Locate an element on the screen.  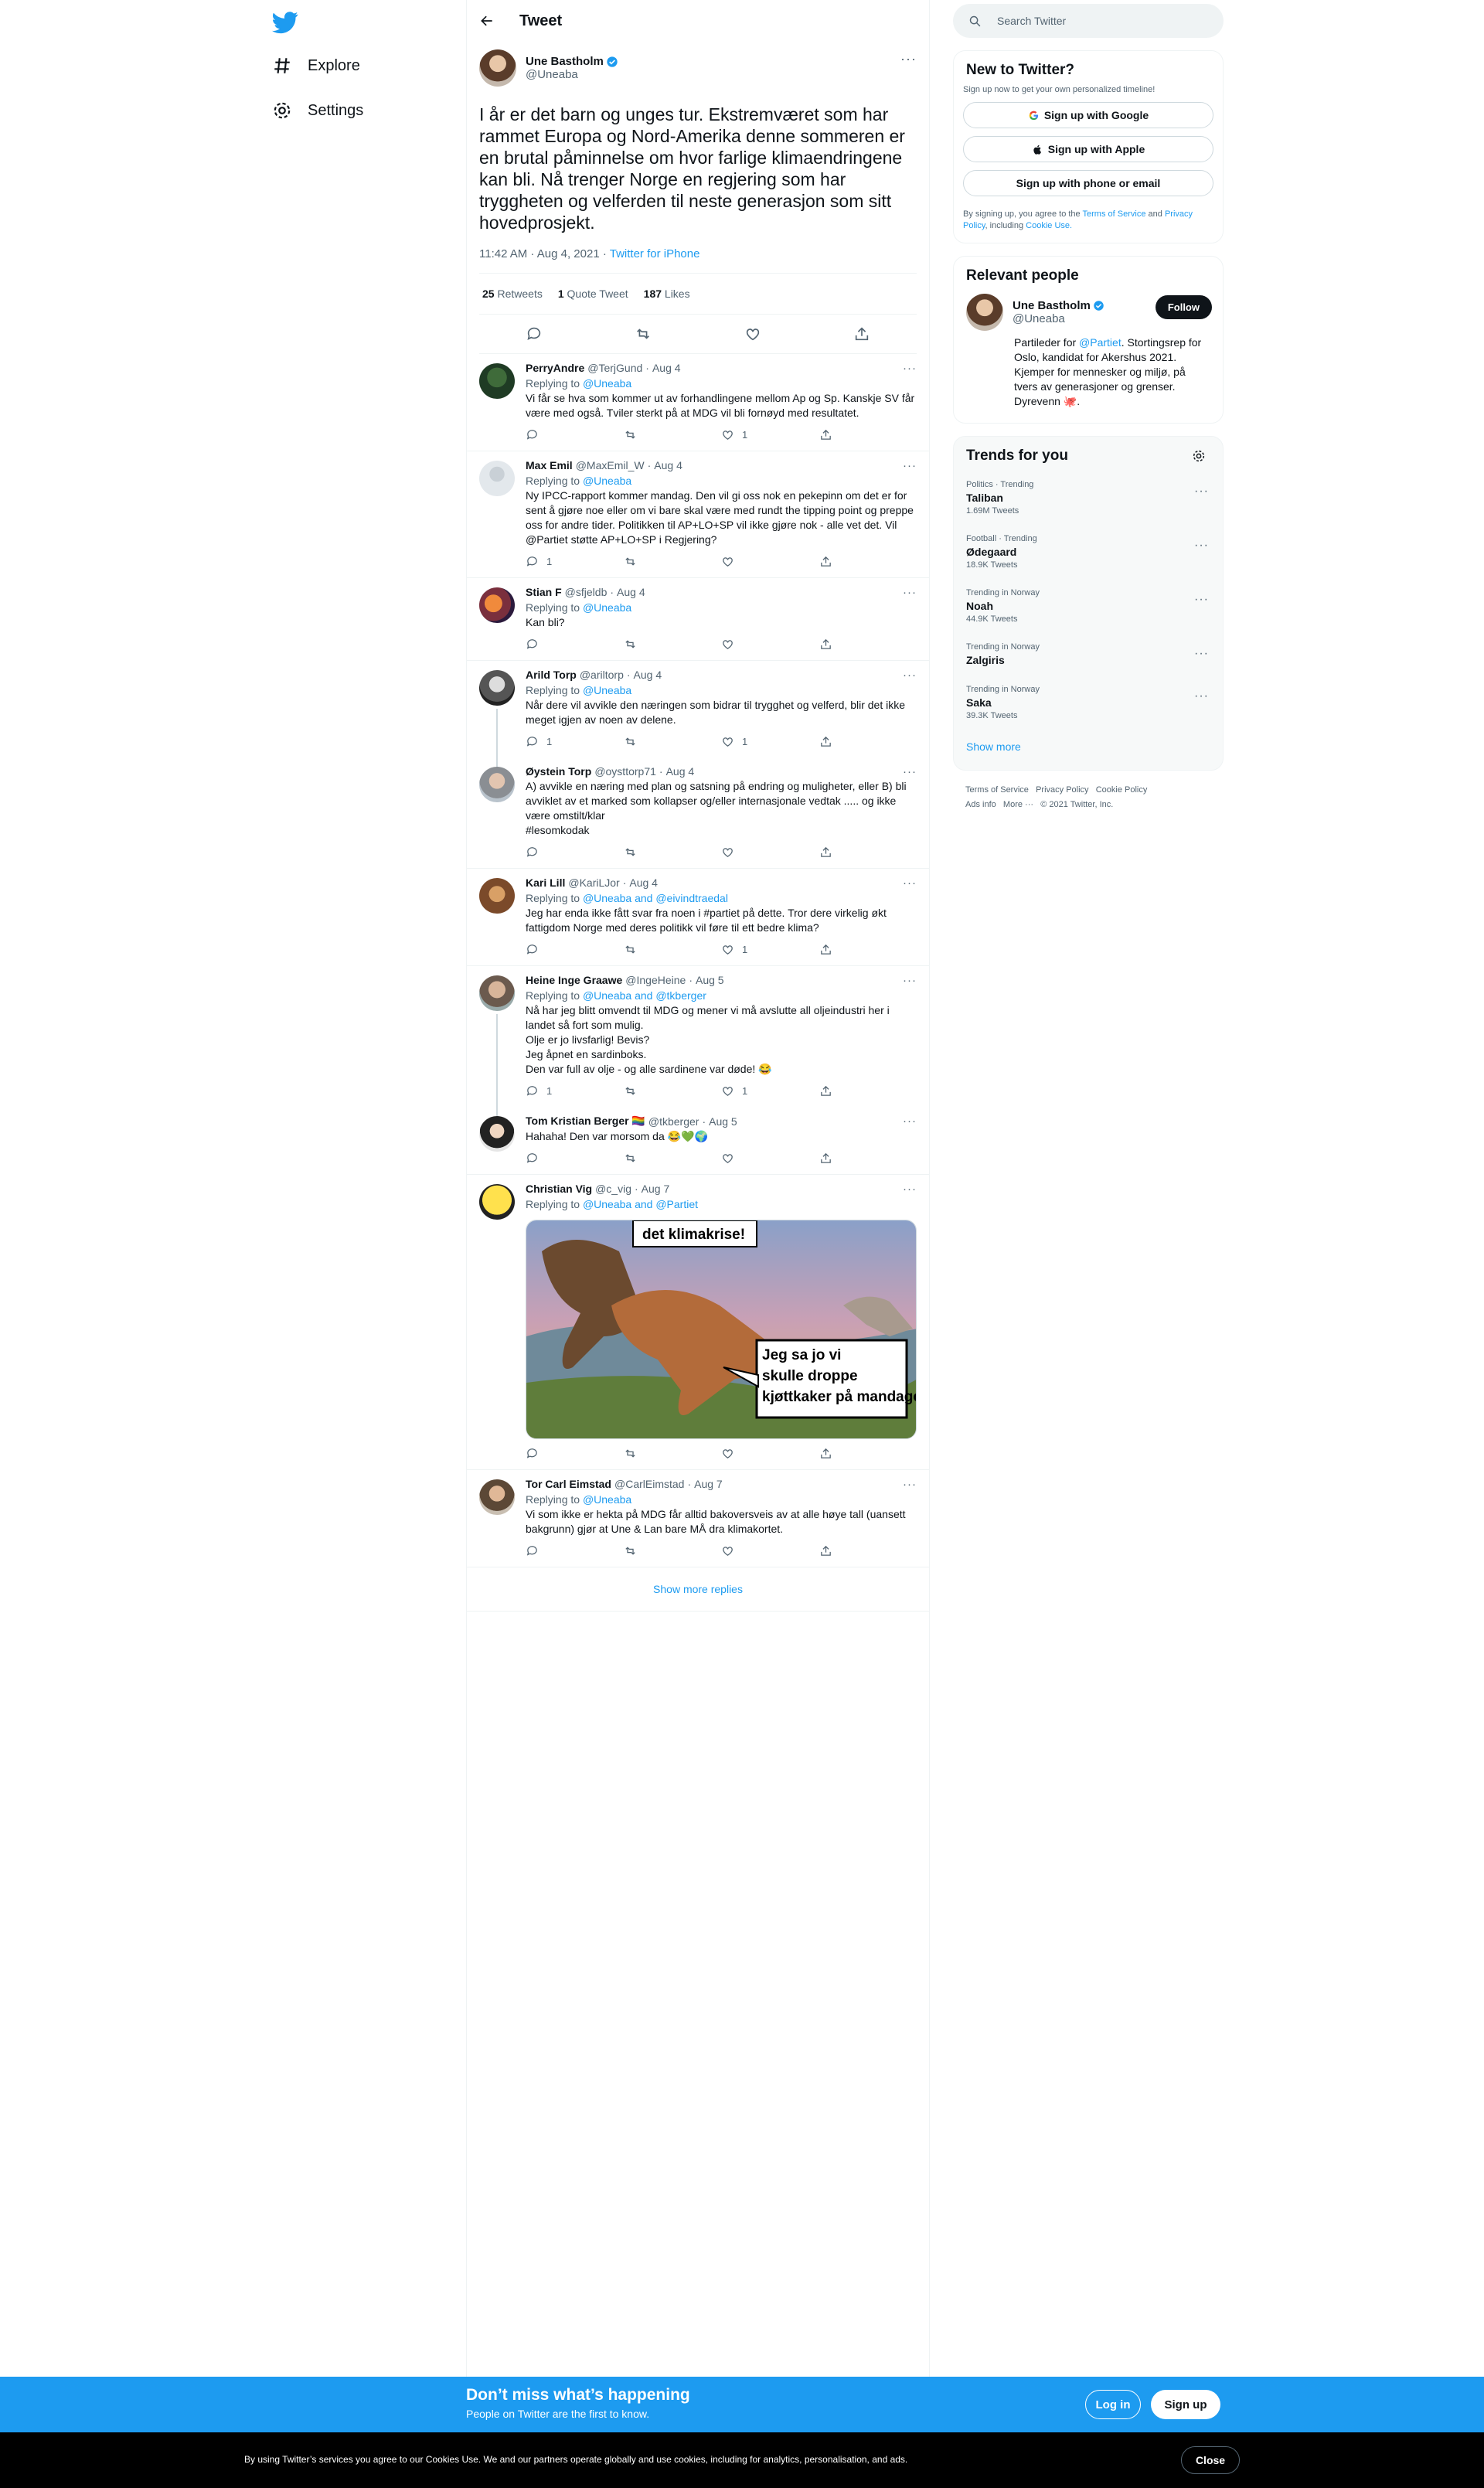
bio-link: @Partiet is located at coordinates (1100, 343).